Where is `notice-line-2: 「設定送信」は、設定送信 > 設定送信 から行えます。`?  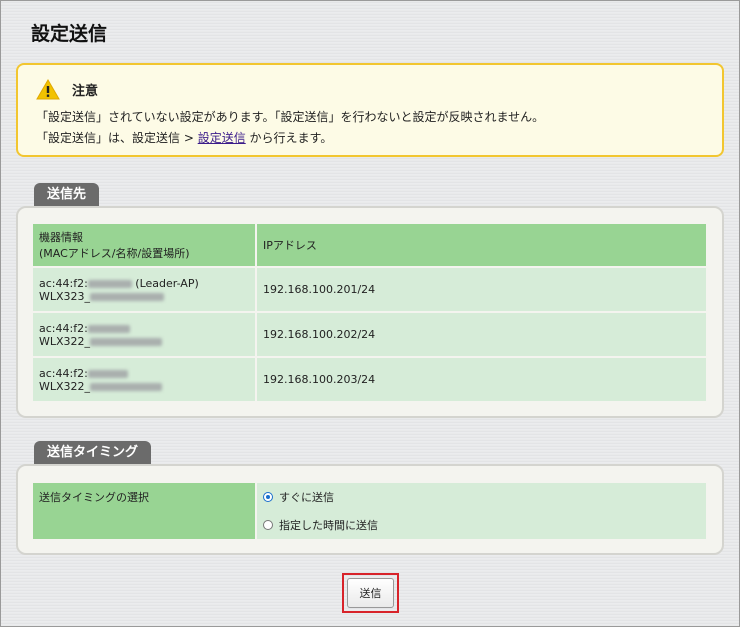
notice-line-2: 「設定送信」は、設定送信 > 設定送信 から行えます。 is located at coordinates (370, 138).